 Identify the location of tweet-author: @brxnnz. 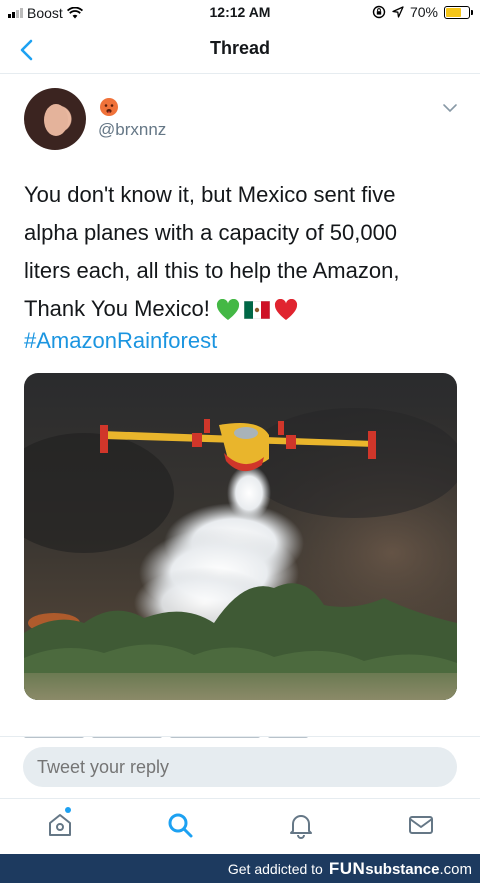
(244, 120).